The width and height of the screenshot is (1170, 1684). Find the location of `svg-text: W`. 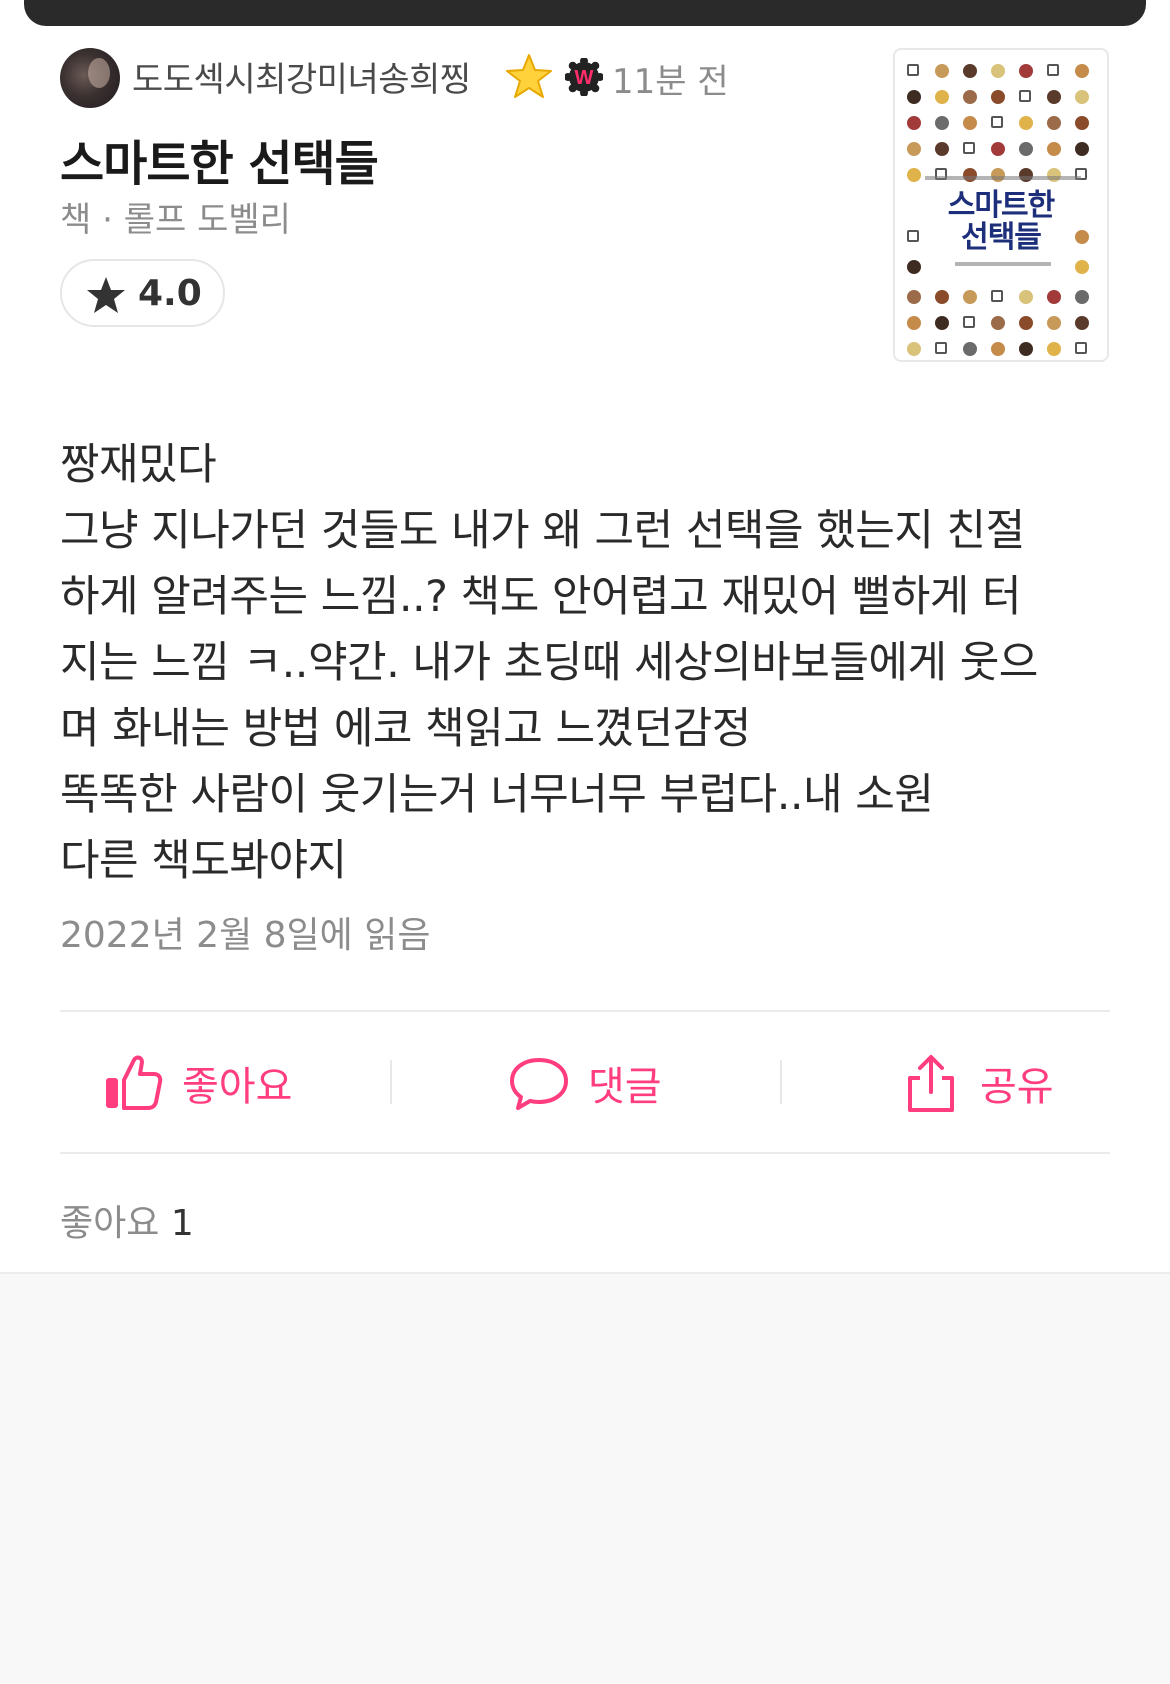

svg-text: W is located at coordinates (584, 78).